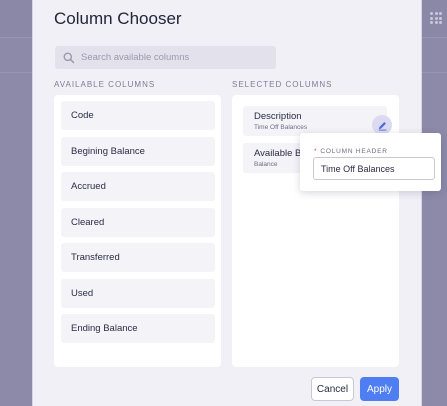 This screenshot has width=447, height=406. What do you see at coordinates (138, 293) in the screenshot?
I see `available-item-used: Used` at bounding box center [138, 293].